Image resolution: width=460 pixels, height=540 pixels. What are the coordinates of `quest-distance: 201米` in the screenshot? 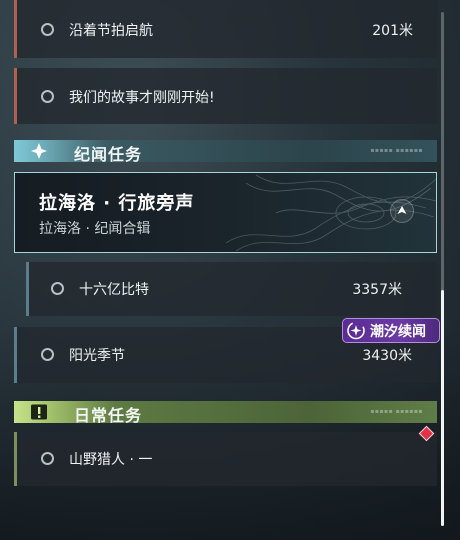 It's located at (392, 31).